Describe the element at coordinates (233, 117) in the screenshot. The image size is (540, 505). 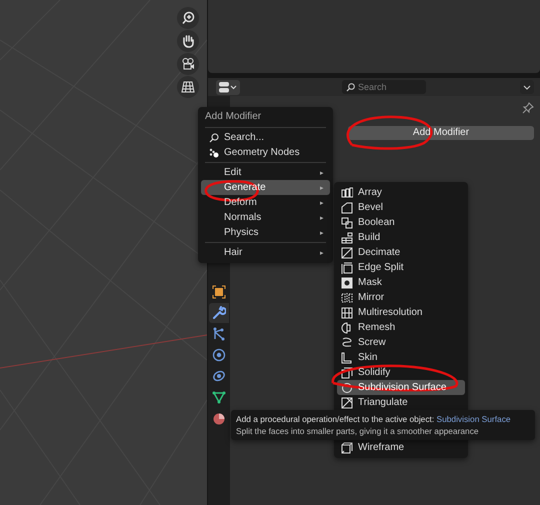
I see `menu-title: Add Modifier` at that location.